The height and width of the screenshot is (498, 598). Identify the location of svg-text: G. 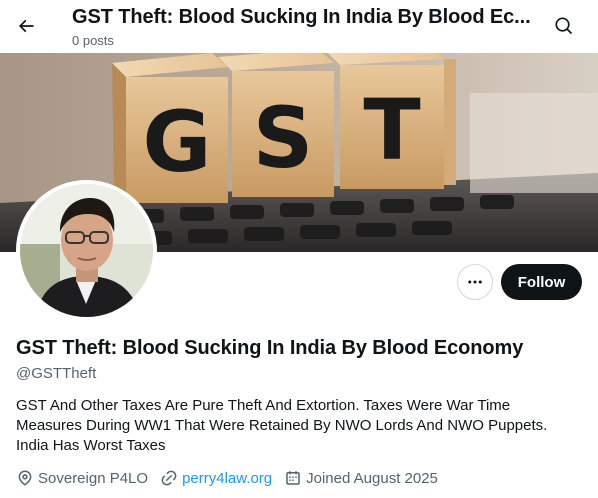
(177, 142).